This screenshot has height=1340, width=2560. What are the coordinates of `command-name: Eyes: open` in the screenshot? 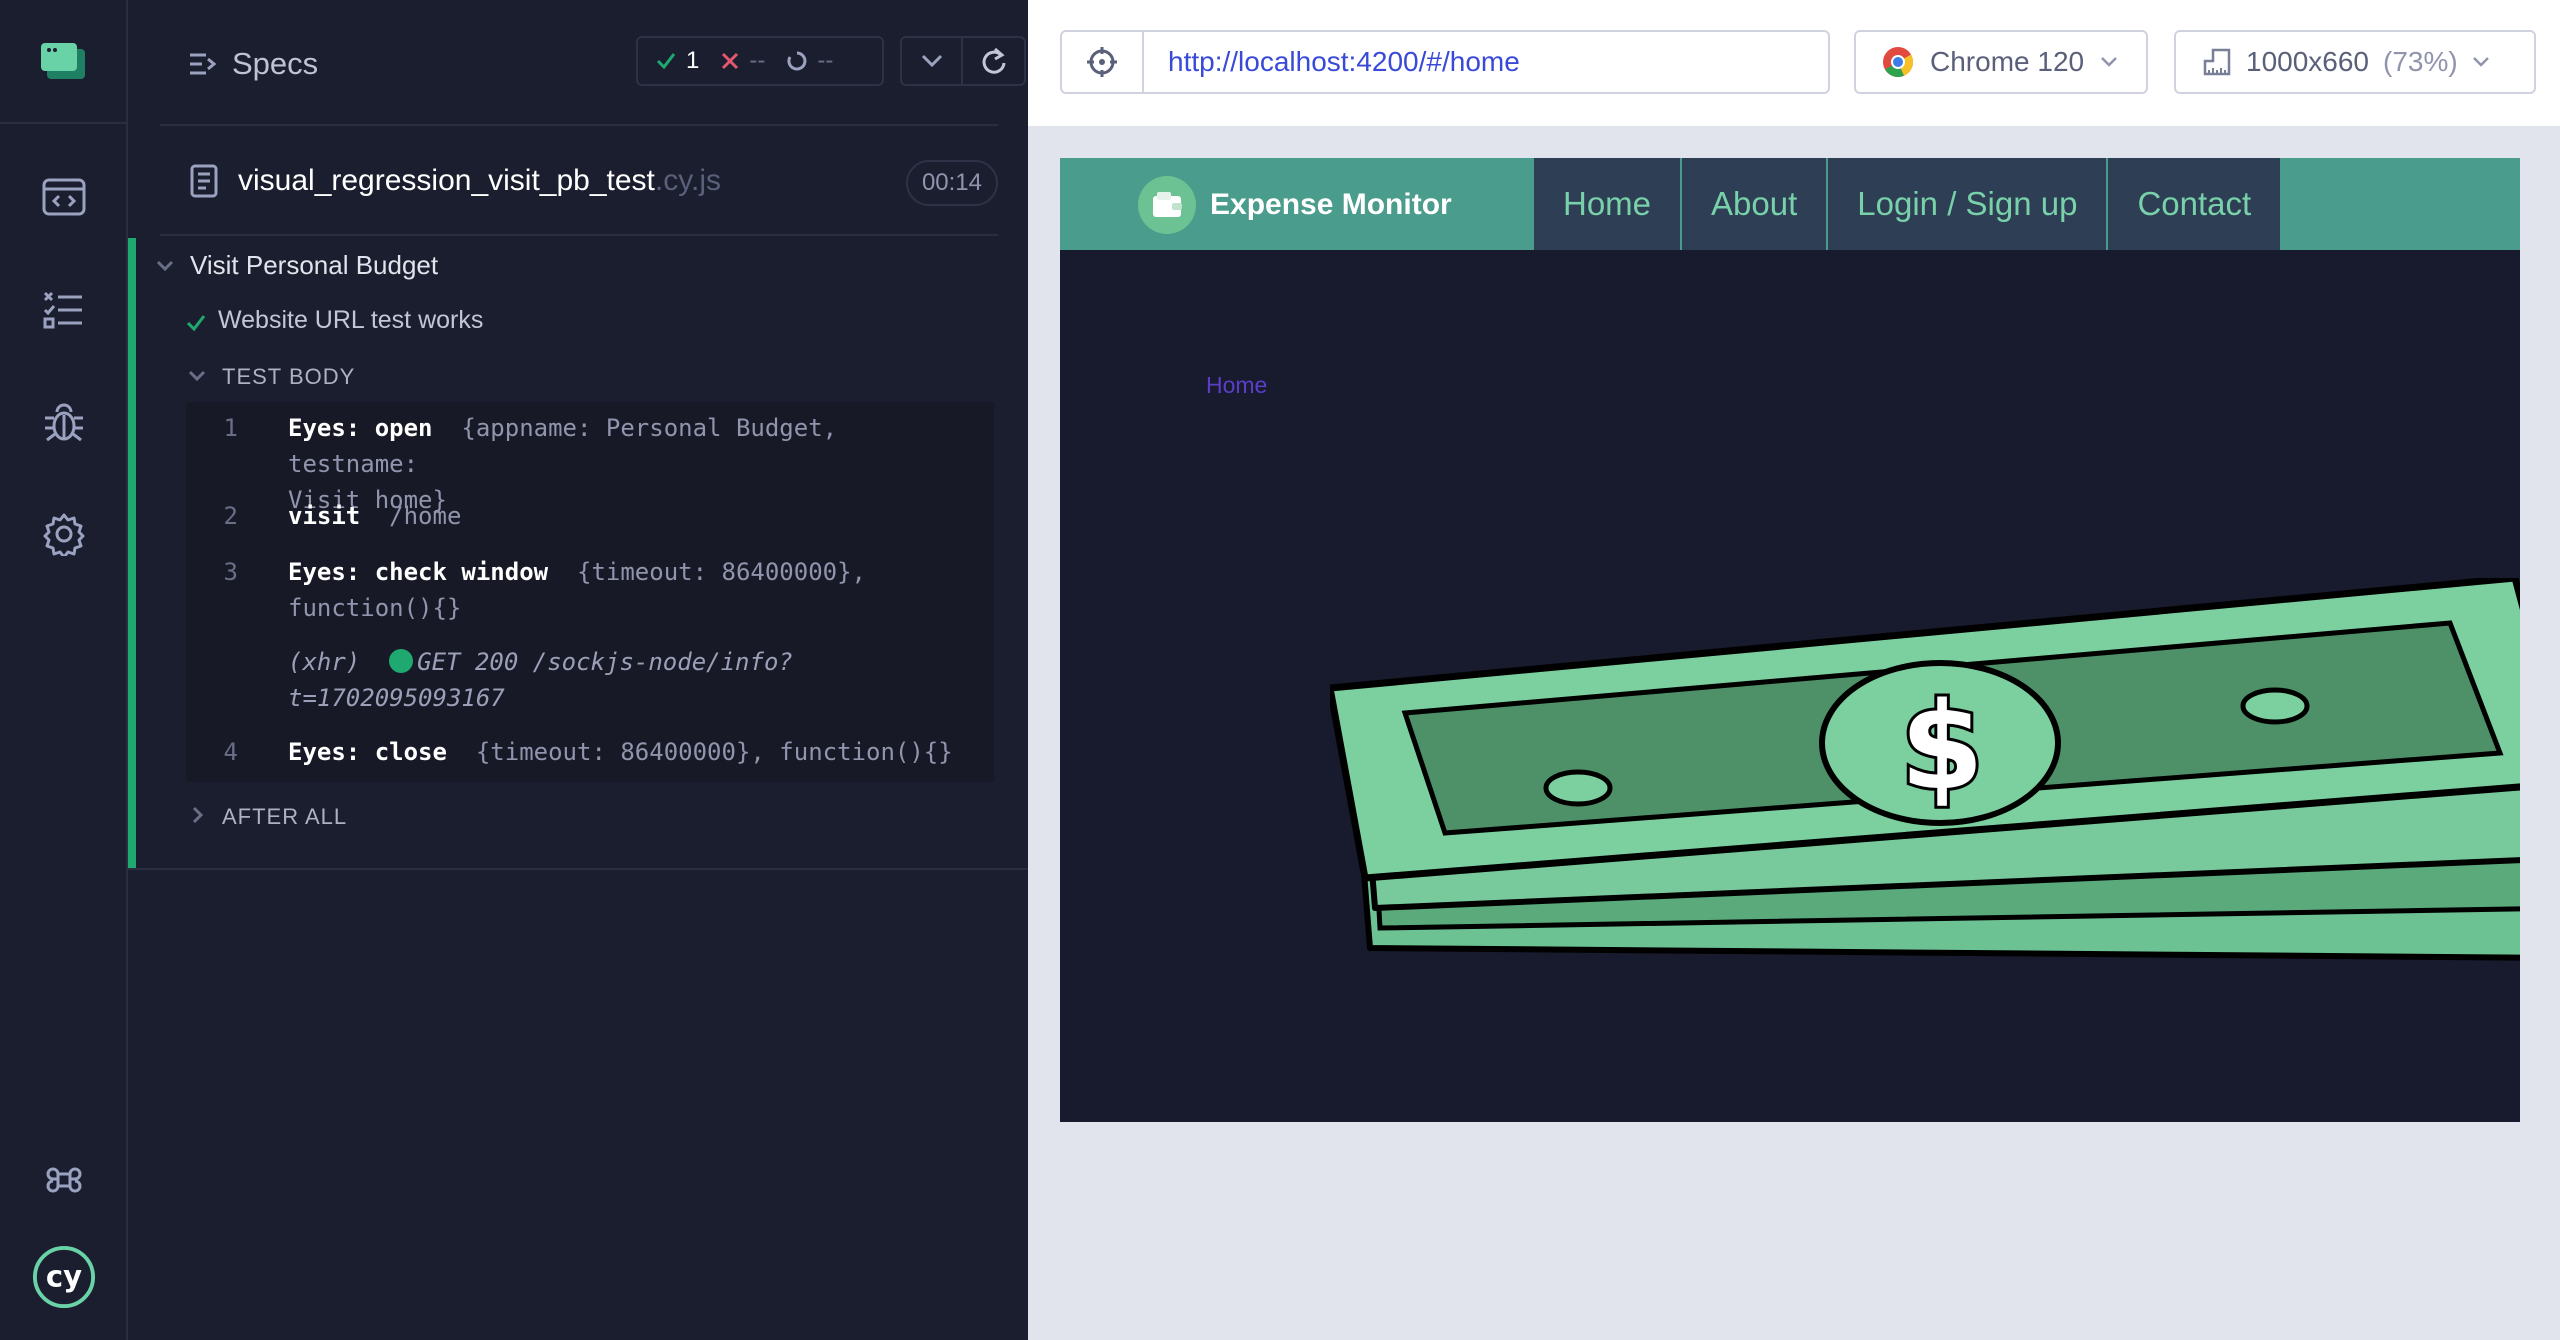 It's located at (360, 428).